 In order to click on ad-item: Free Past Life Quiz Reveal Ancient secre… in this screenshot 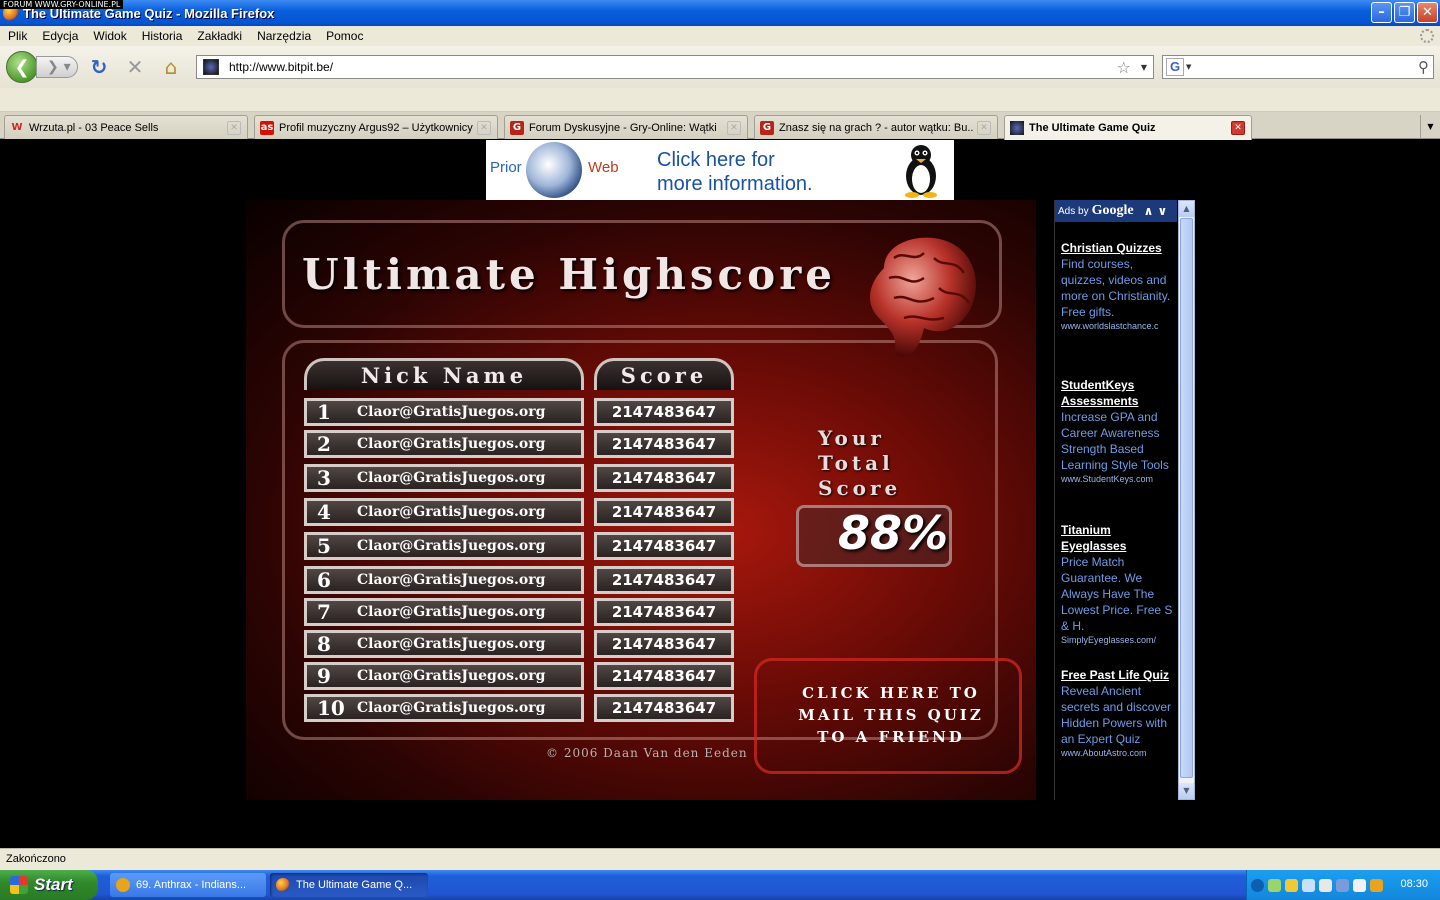, I will do `click(1118, 713)`.